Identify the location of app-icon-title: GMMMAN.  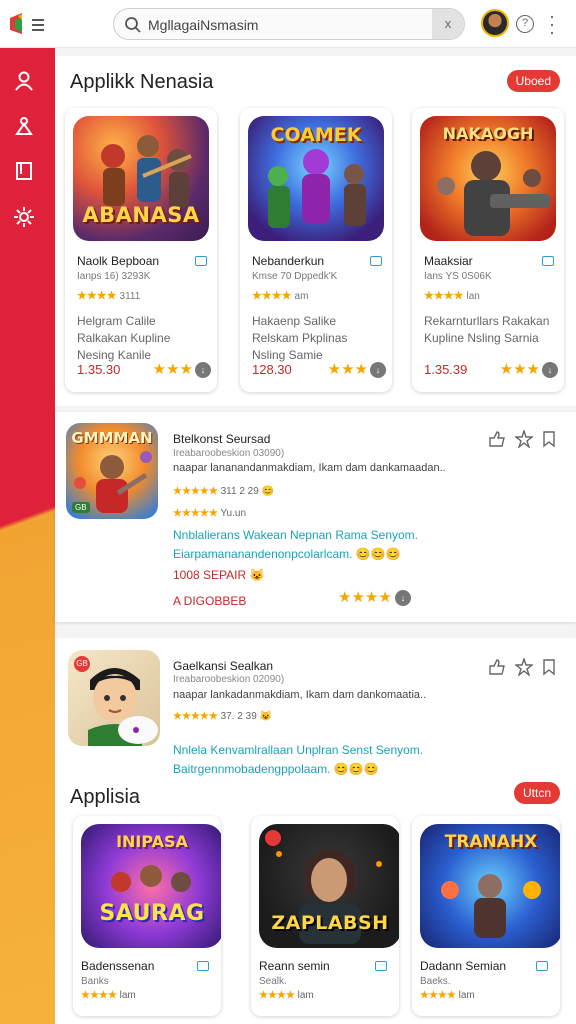
(112, 438).